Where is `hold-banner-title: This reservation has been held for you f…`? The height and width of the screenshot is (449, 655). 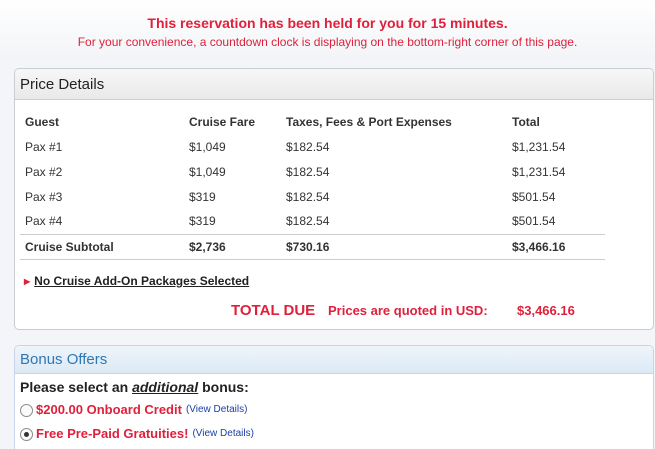 hold-banner-title: This reservation has been held for you f… is located at coordinates (327, 23).